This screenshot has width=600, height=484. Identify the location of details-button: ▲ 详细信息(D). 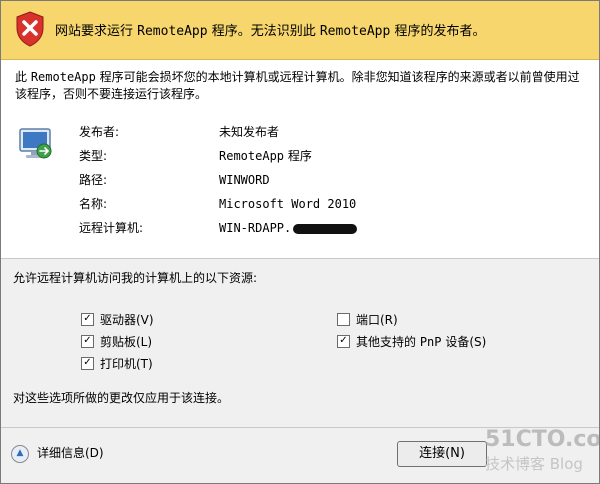
(57, 453).